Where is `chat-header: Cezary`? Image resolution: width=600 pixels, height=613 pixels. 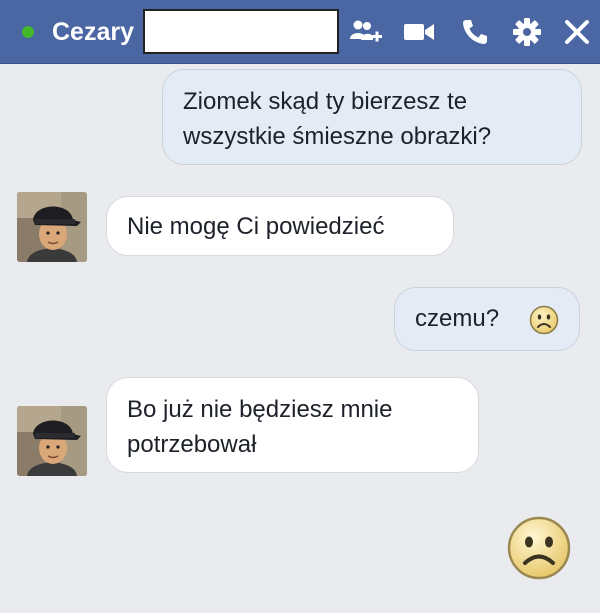 chat-header: Cezary is located at coordinates (300, 32).